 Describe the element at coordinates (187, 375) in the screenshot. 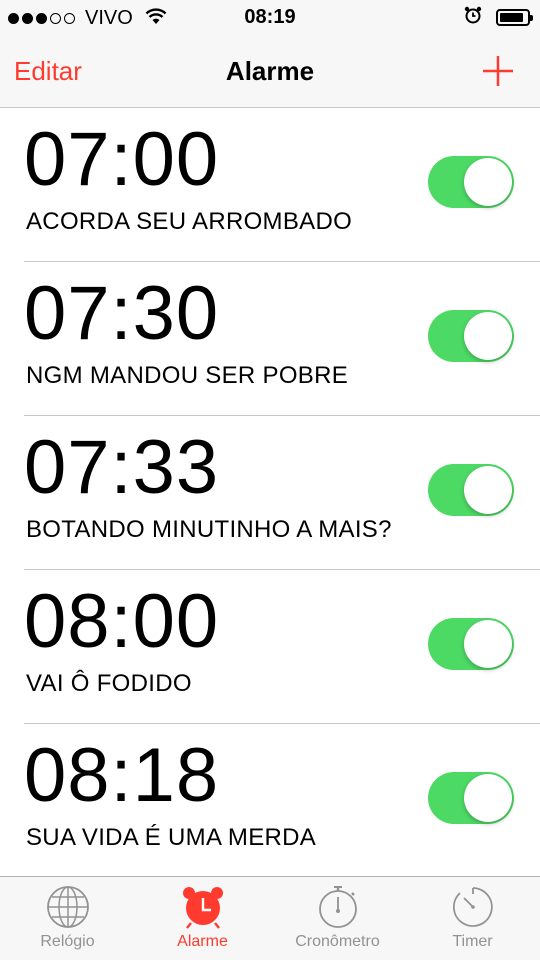

I see `alarm-label: NGM MANDOU SER POBRE` at that location.